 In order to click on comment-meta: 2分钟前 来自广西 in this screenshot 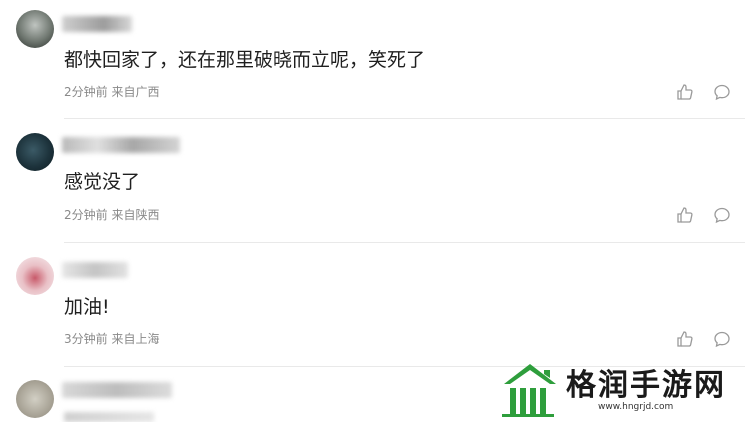, I will do `click(112, 92)`.